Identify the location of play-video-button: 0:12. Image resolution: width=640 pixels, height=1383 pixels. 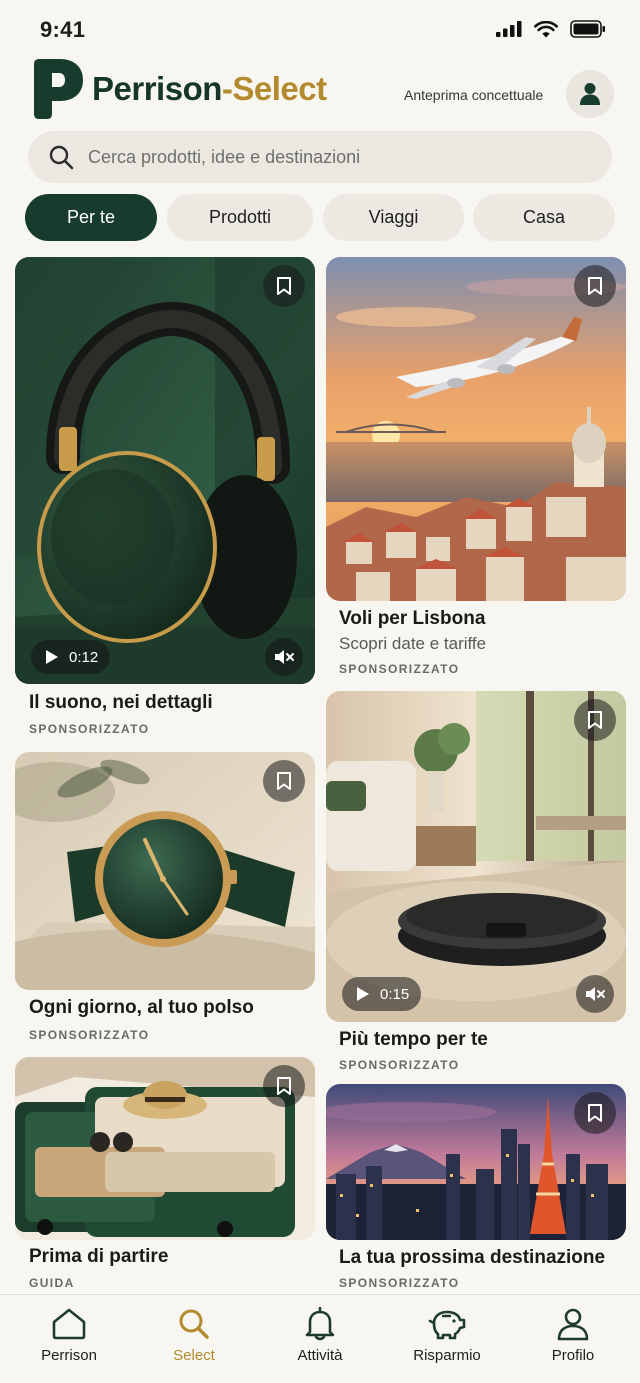
(71, 657).